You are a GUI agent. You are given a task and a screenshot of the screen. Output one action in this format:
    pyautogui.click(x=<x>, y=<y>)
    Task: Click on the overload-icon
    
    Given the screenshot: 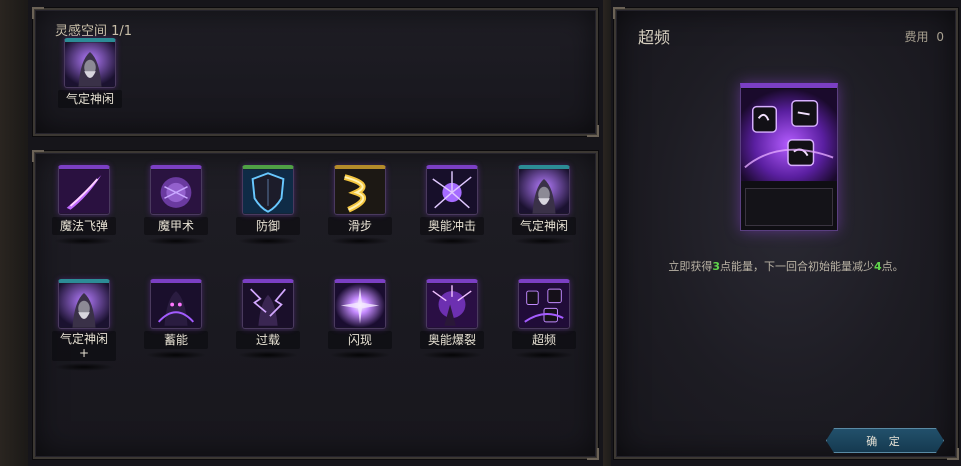 What is the action you would take?
    pyautogui.click(x=268, y=304)
    